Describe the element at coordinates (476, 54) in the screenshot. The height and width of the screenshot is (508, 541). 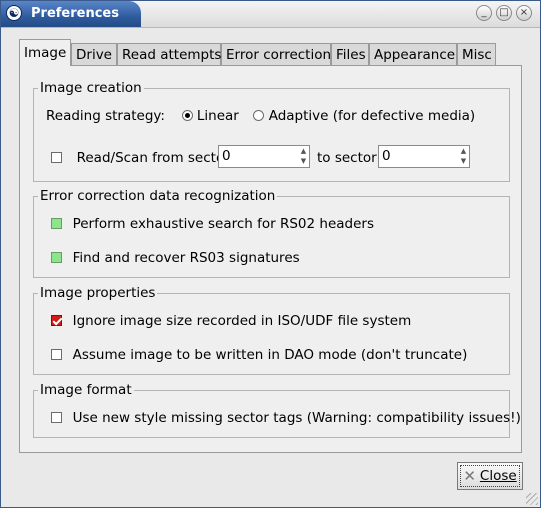
I see `tab-misc: Misc` at that location.